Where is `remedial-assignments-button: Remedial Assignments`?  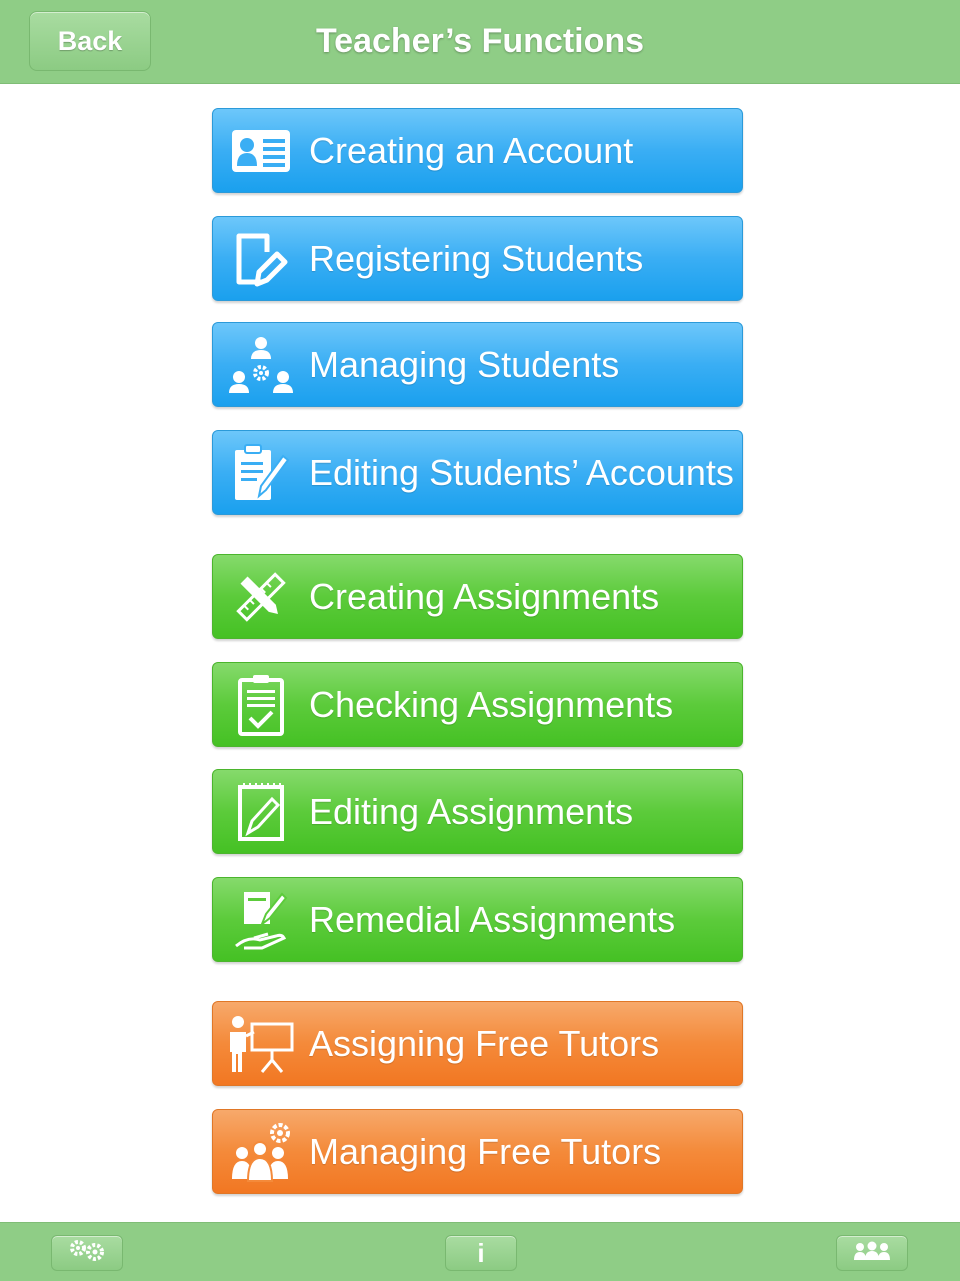
remedial-assignments-button: Remedial Assignments is located at coordinates (477, 919).